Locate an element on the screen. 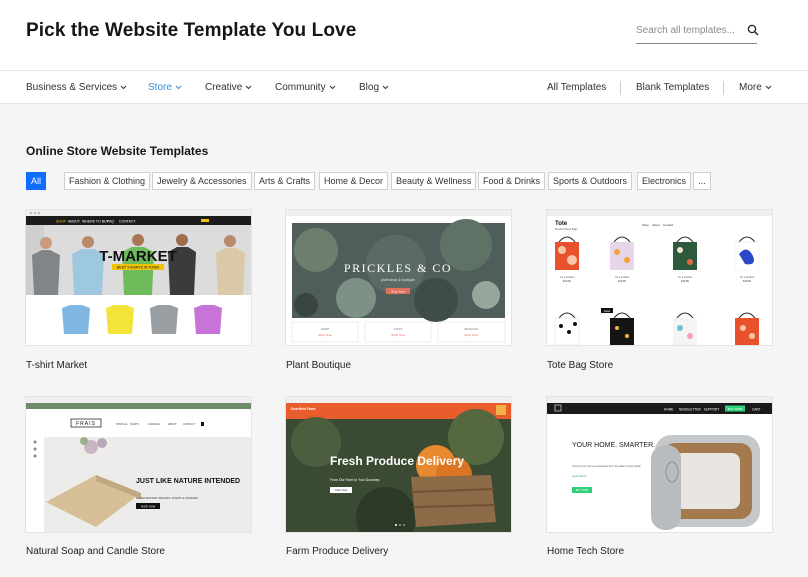  nav-label: All Templates is located at coordinates (577, 87).